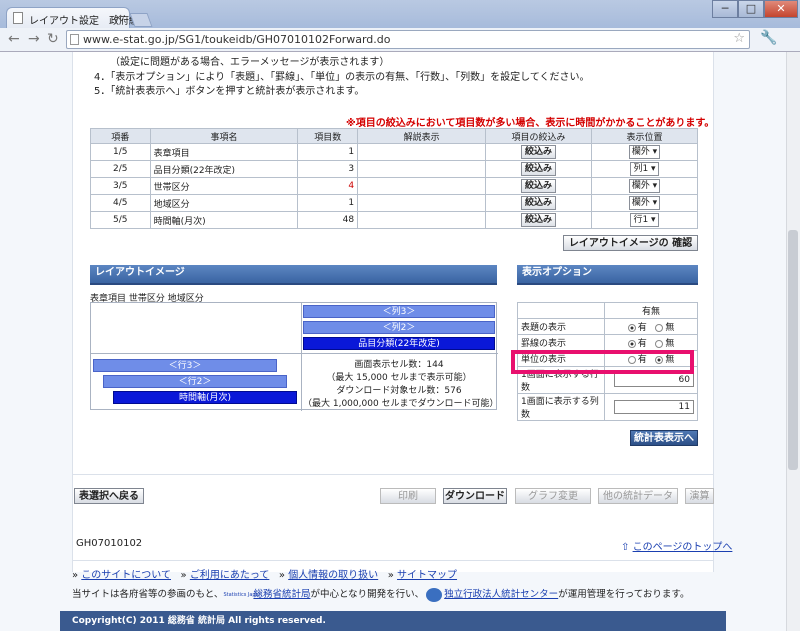 The width and height of the screenshot is (800, 631). Describe the element at coordinates (224, 186) in the screenshot. I see `row-name: 世帯区分` at that location.